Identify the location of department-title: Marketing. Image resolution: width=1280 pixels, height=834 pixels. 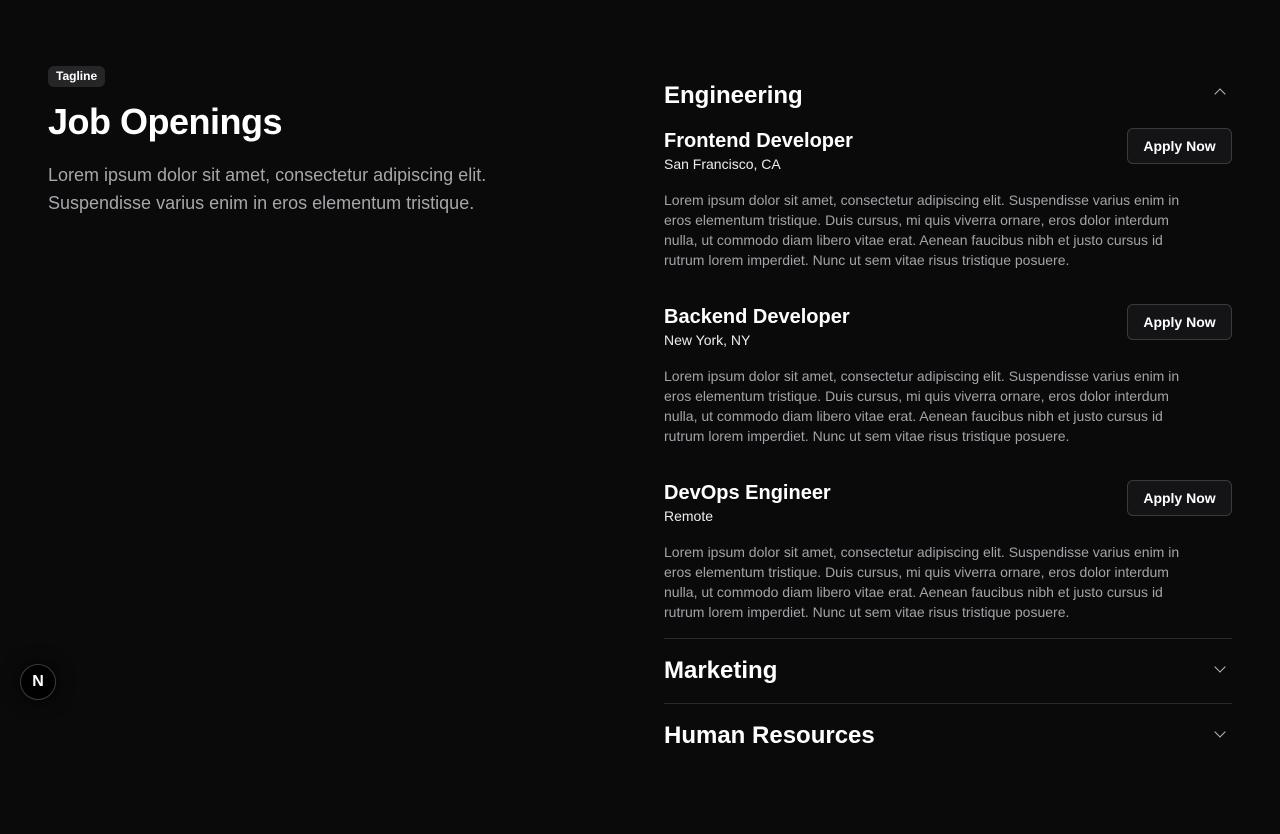
(721, 670).